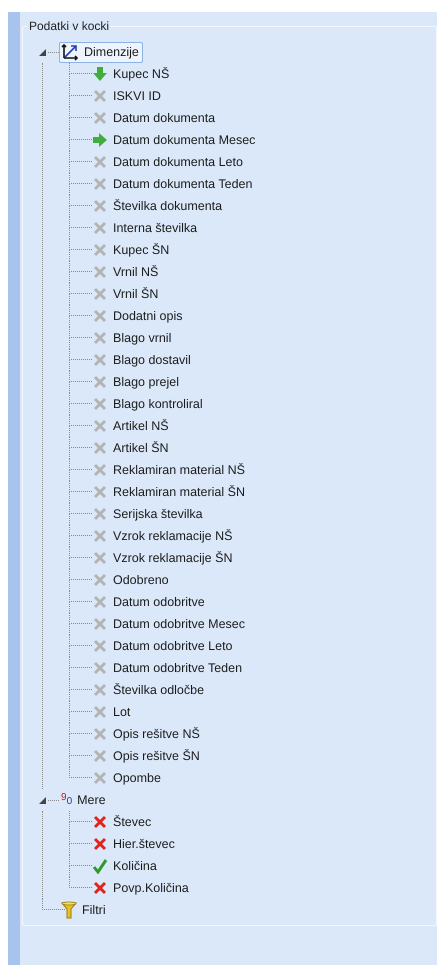 This screenshot has height=965, width=437. Describe the element at coordinates (69, 910) in the screenshot. I see `funnel-icon` at that location.